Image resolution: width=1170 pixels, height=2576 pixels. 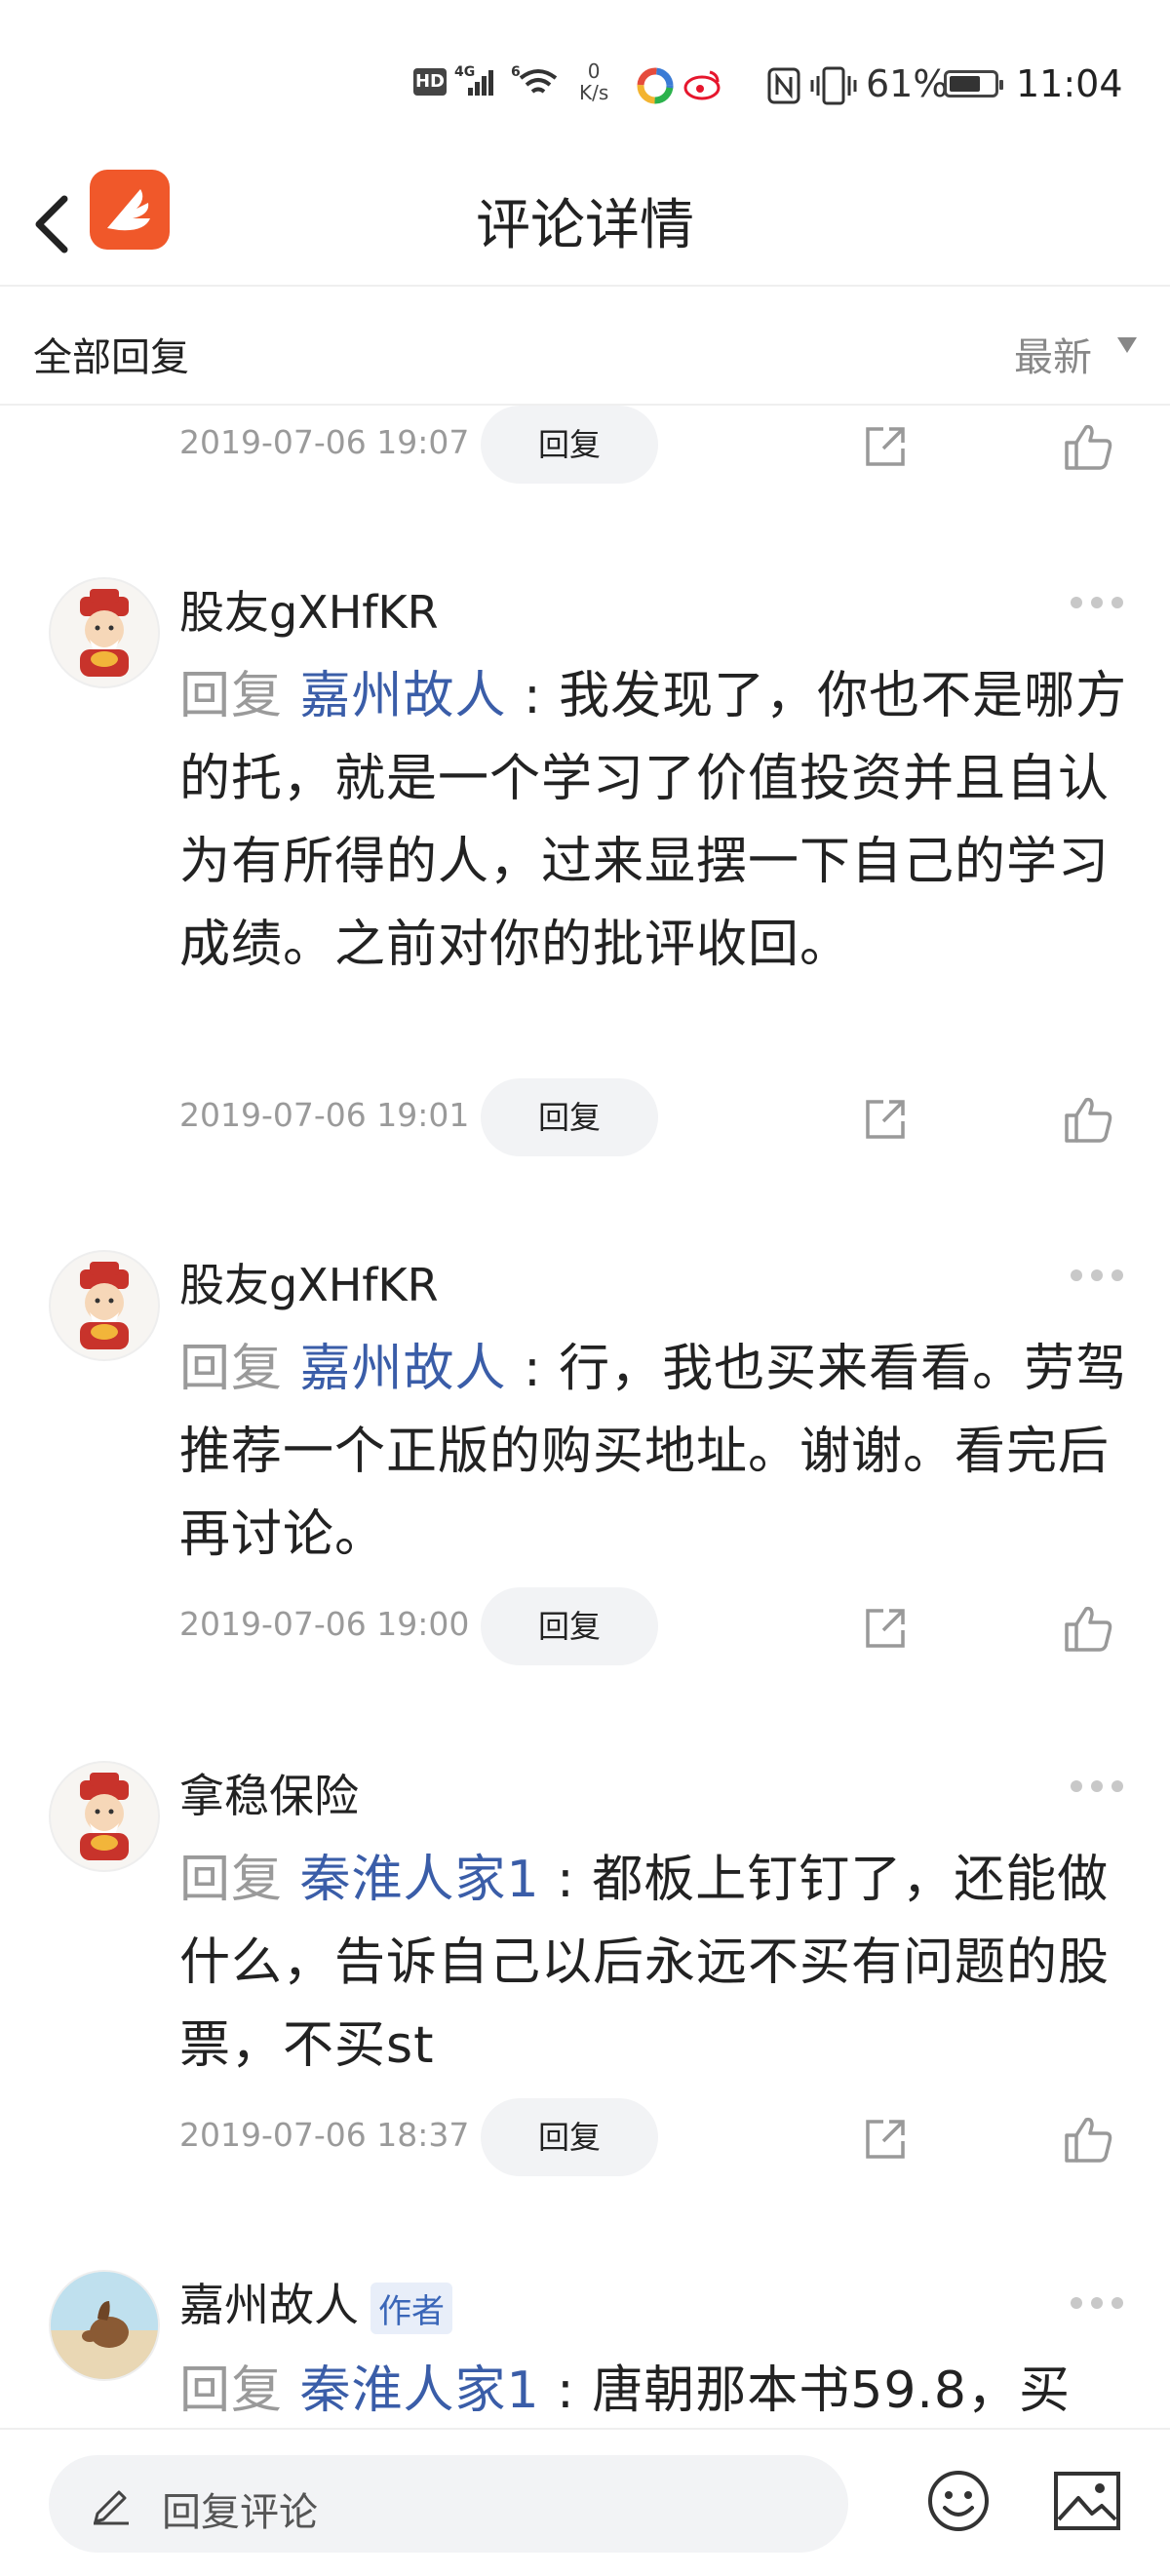 I want to click on sina-icon, so click(x=702, y=85).